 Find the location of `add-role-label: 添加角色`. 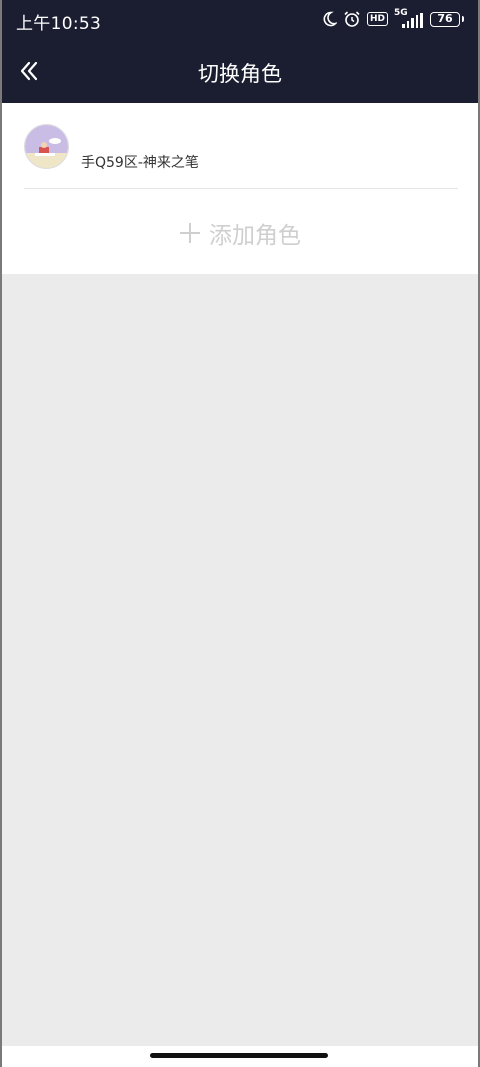

add-role-label: 添加角色 is located at coordinates (255, 236).